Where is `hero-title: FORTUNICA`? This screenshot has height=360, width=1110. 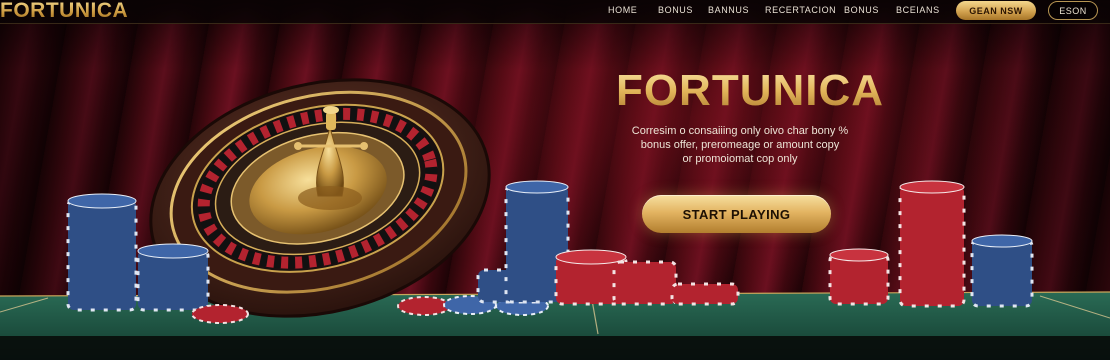
hero-title: FORTUNICA is located at coordinates (750, 91).